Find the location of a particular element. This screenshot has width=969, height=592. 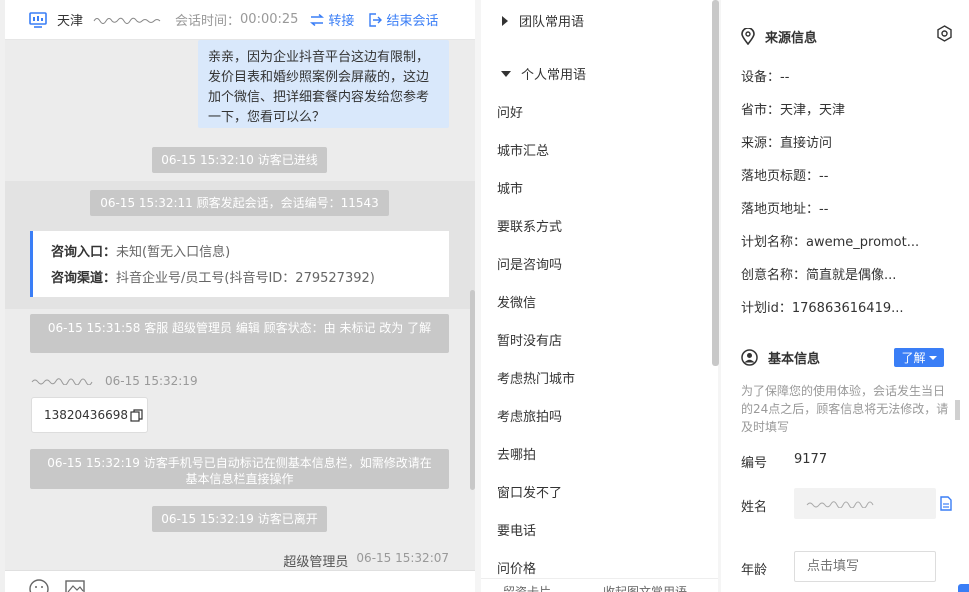

phrases-footer: 留资卡片 收起图文常用语 is located at coordinates (599, 585).